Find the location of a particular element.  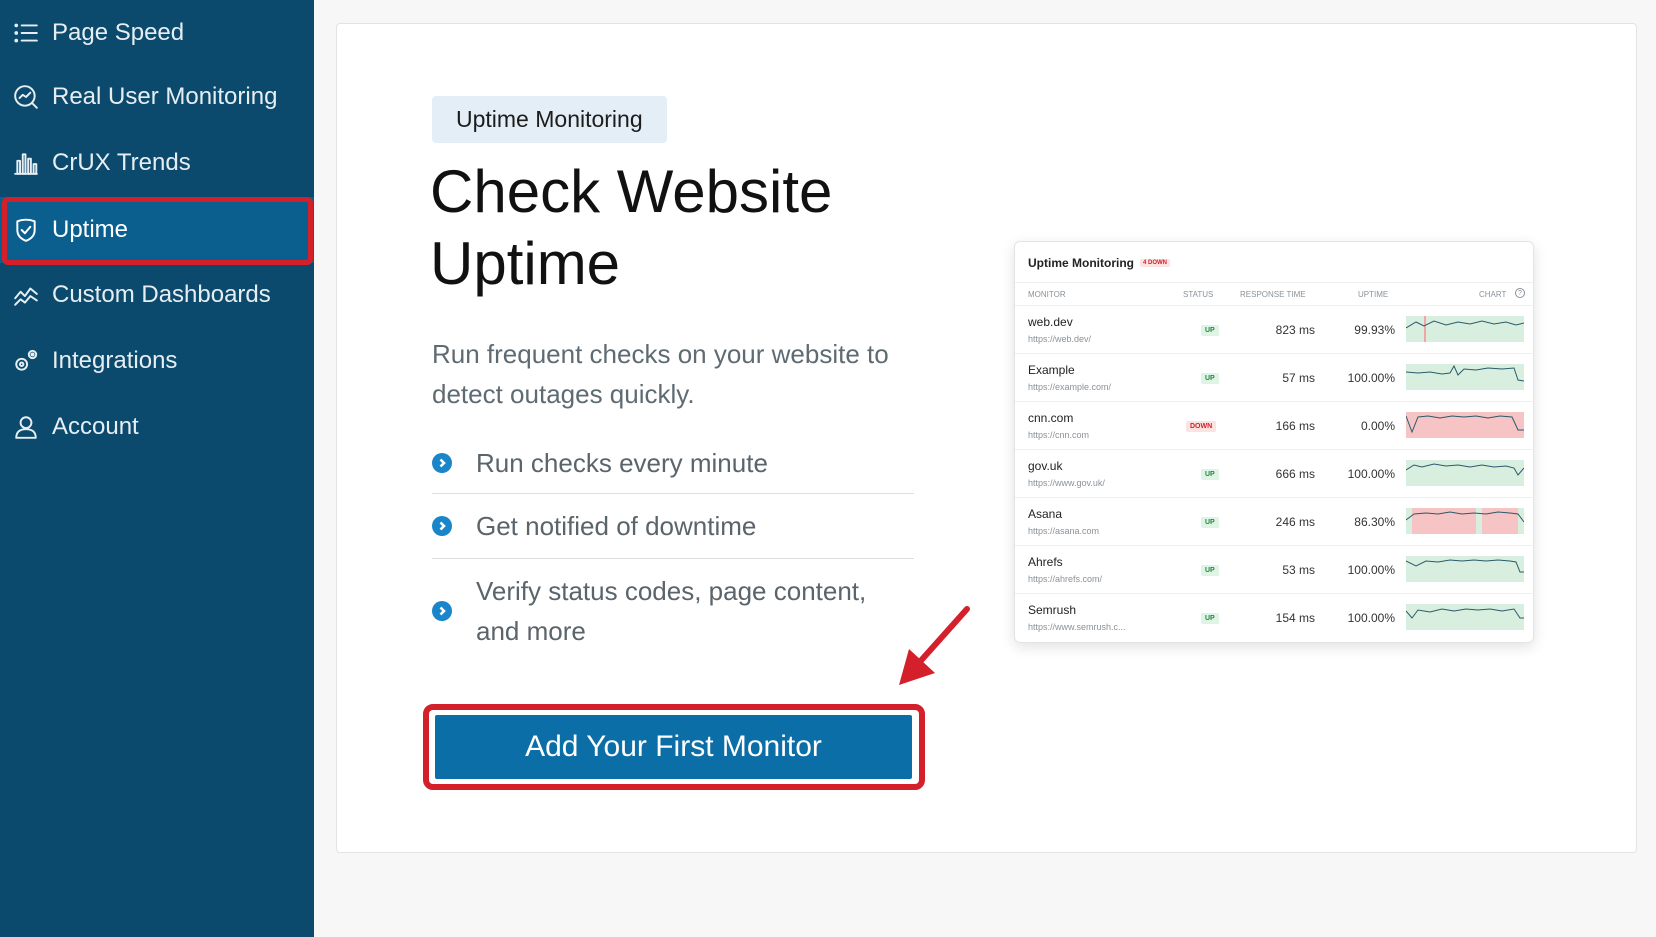

add-first-monitor-button: Add Your First Monitor is located at coordinates (673, 747).